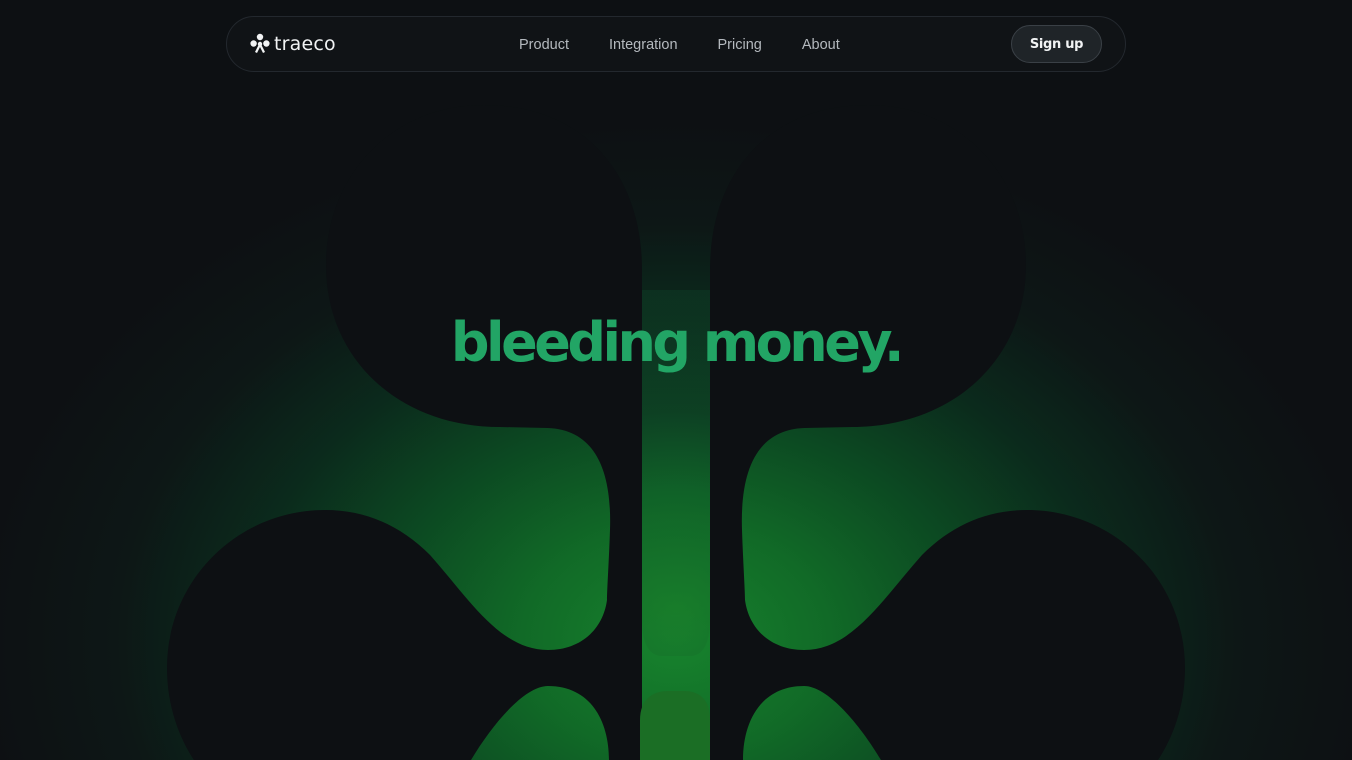 This screenshot has width=1352, height=760. What do you see at coordinates (677, 342) in the screenshot?
I see `hero-headline: bleeding money.` at bounding box center [677, 342].